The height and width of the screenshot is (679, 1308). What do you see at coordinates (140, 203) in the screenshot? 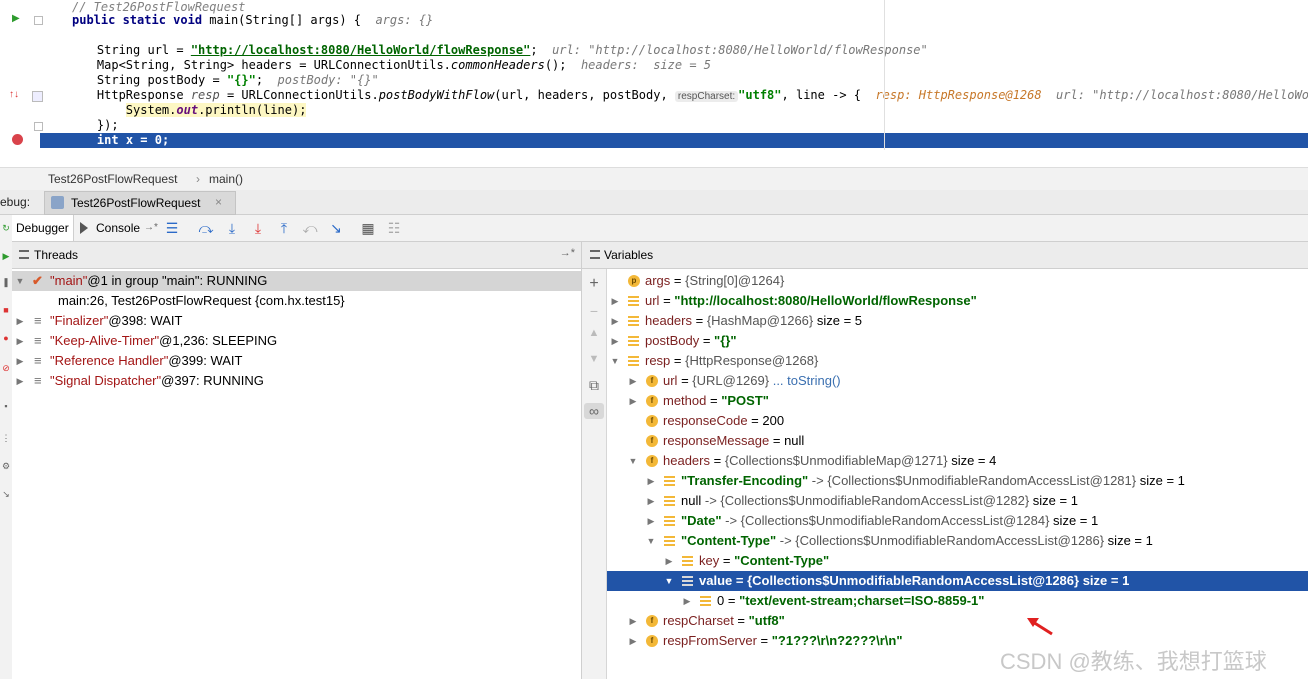
I see `debug-session-tab: Test26PostFlowRequest ×` at bounding box center [140, 203].